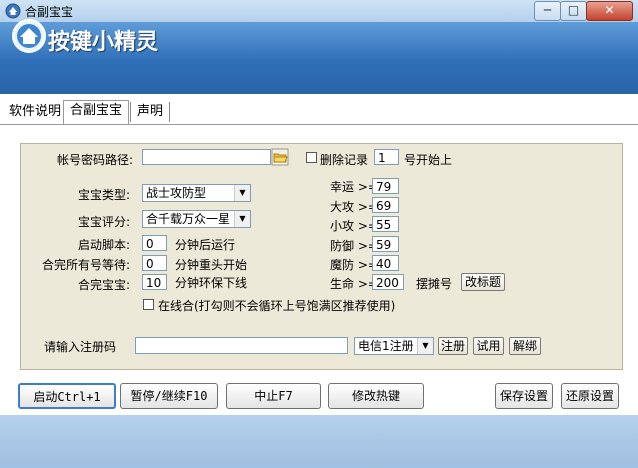 The width and height of the screenshot is (638, 468). I want to click on start-script-suffix: 分钟后运行, so click(205, 245).